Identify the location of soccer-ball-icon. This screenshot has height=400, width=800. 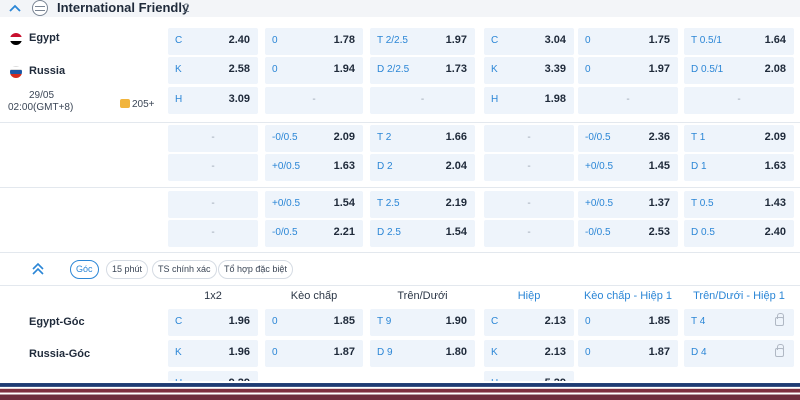
(40, 8).